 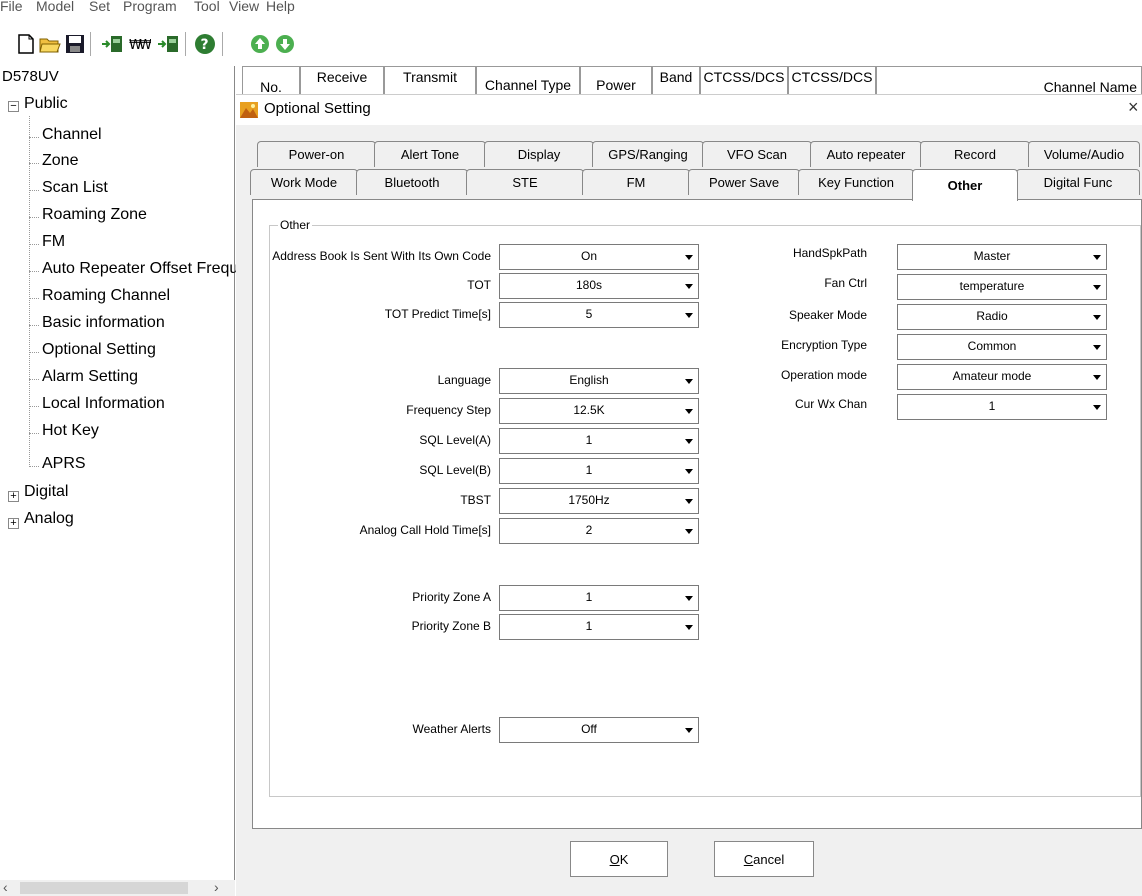 What do you see at coordinates (599, 531) in the screenshot?
I see `analog-call-hold-time-select: 2` at bounding box center [599, 531].